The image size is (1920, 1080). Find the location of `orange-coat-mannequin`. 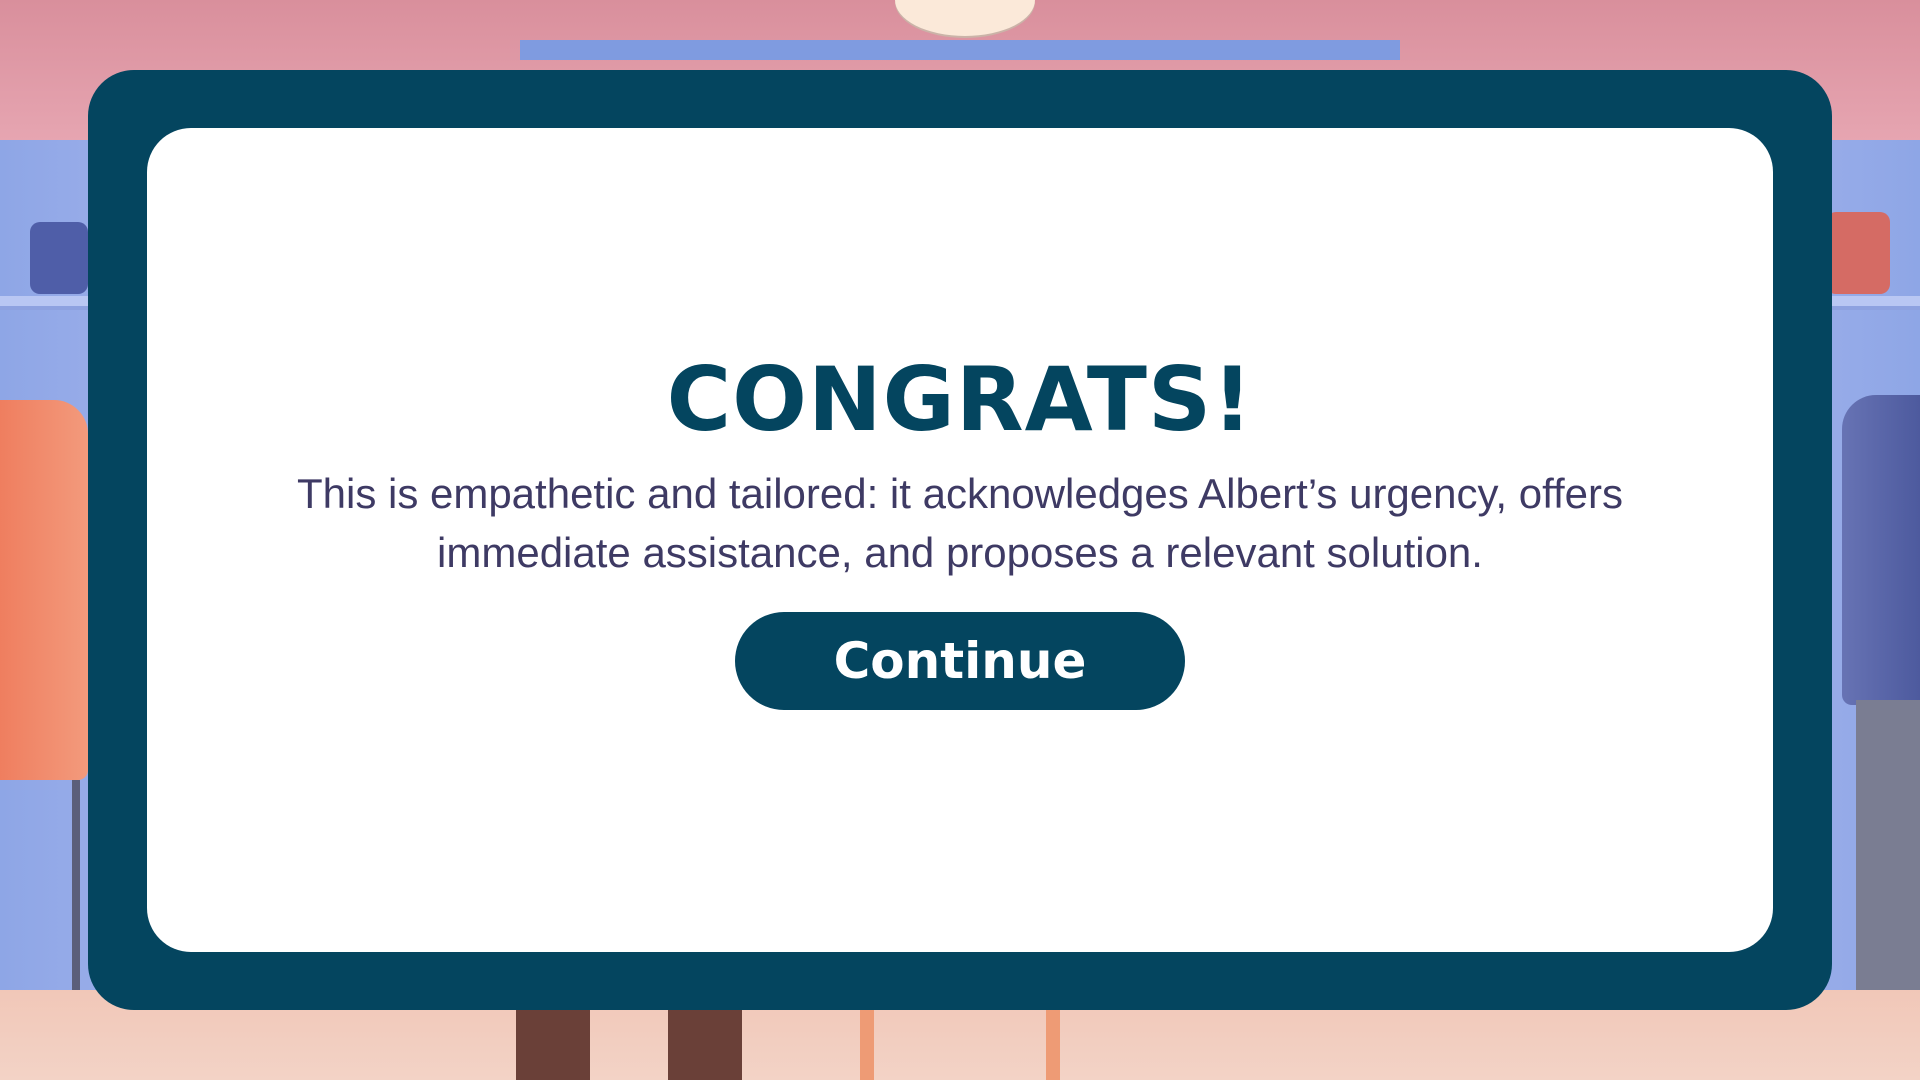

orange-coat-mannequin is located at coordinates (44, 590).